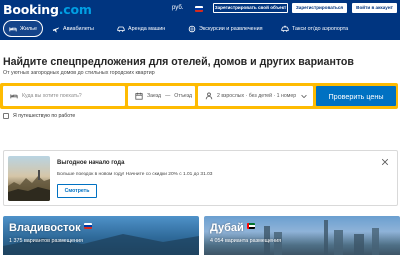 This screenshot has height=255, width=400. Describe the element at coordinates (177, 8) in the screenshot. I see `currency-selector: руб.` at that location.